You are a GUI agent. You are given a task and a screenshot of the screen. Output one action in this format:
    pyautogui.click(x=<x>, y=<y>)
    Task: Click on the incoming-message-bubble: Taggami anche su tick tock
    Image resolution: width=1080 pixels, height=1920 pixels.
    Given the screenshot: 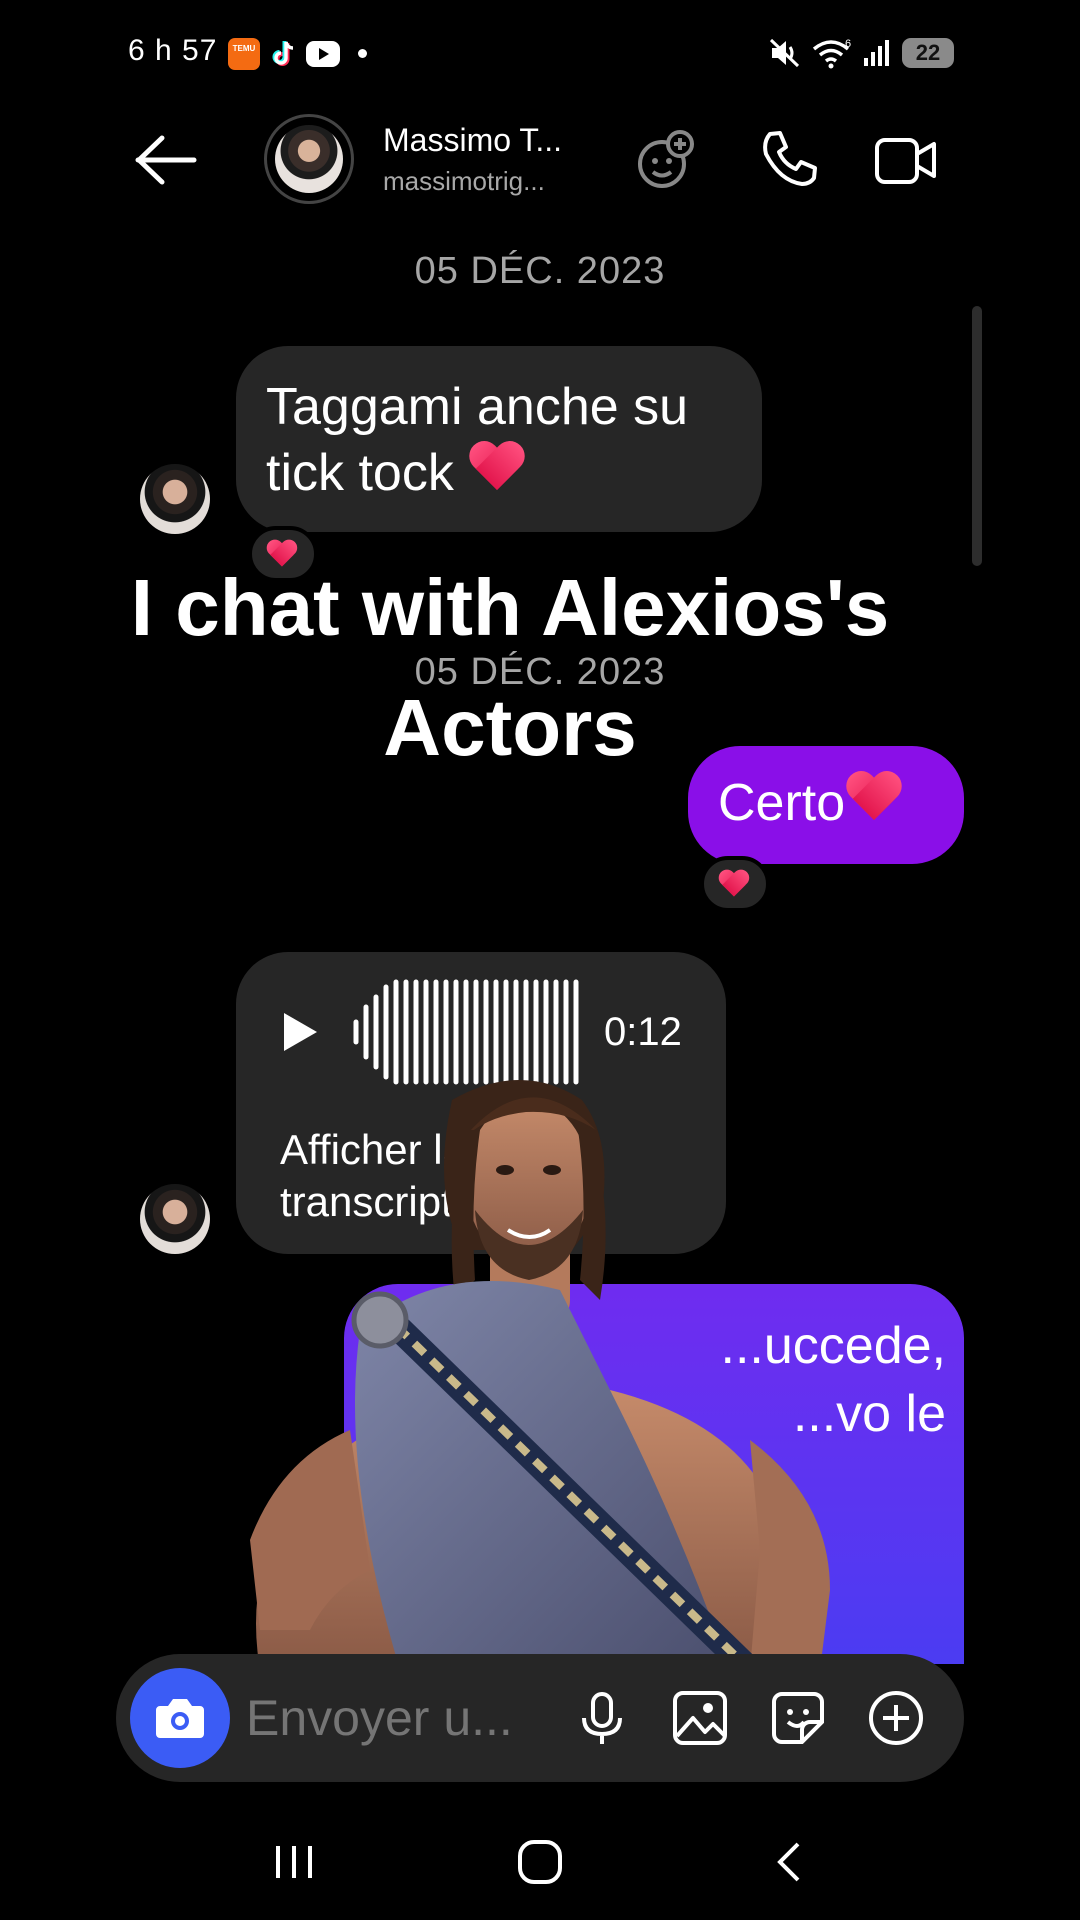 What is the action you would take?
    pyautogui.click(x=499, y=439)
    